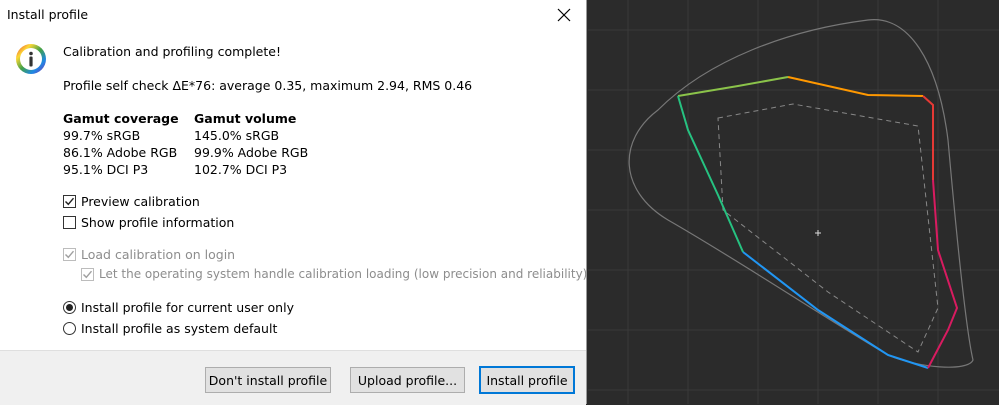  What do you see at coordinates (69, 328) in the screenshot?
I see `install-system-default-radio` at bounding box center [69, 328].